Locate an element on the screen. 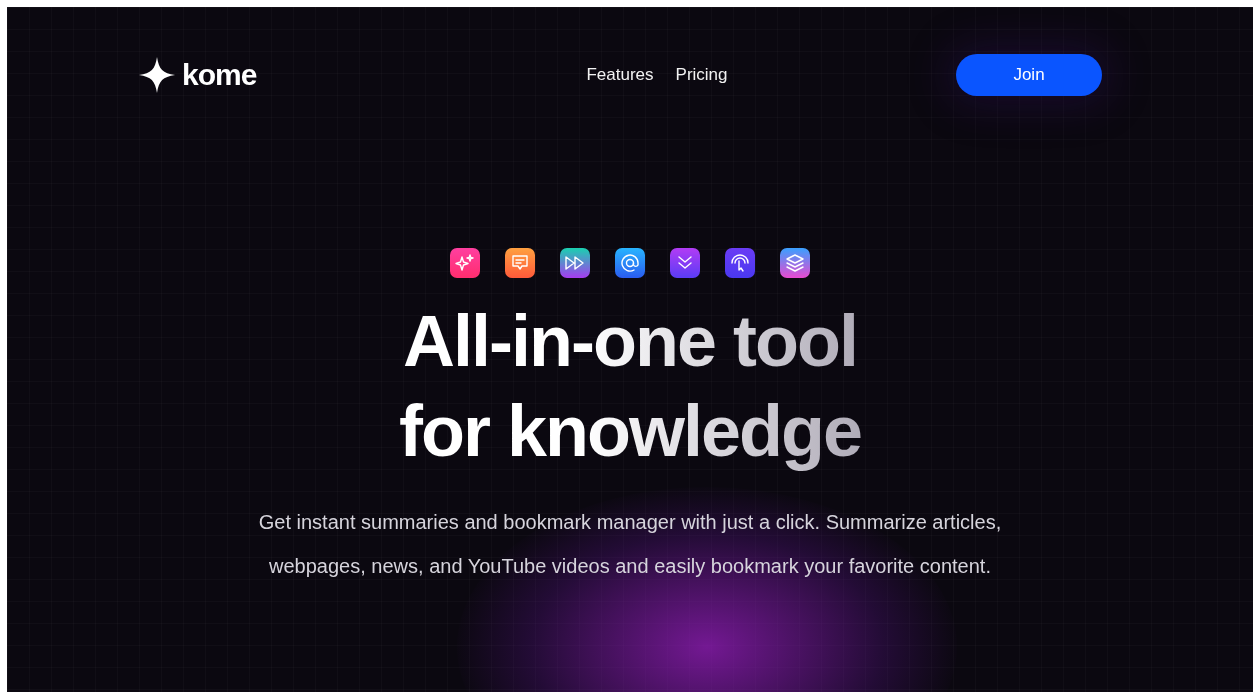  layers-icon is located at coordinates (795, 263).